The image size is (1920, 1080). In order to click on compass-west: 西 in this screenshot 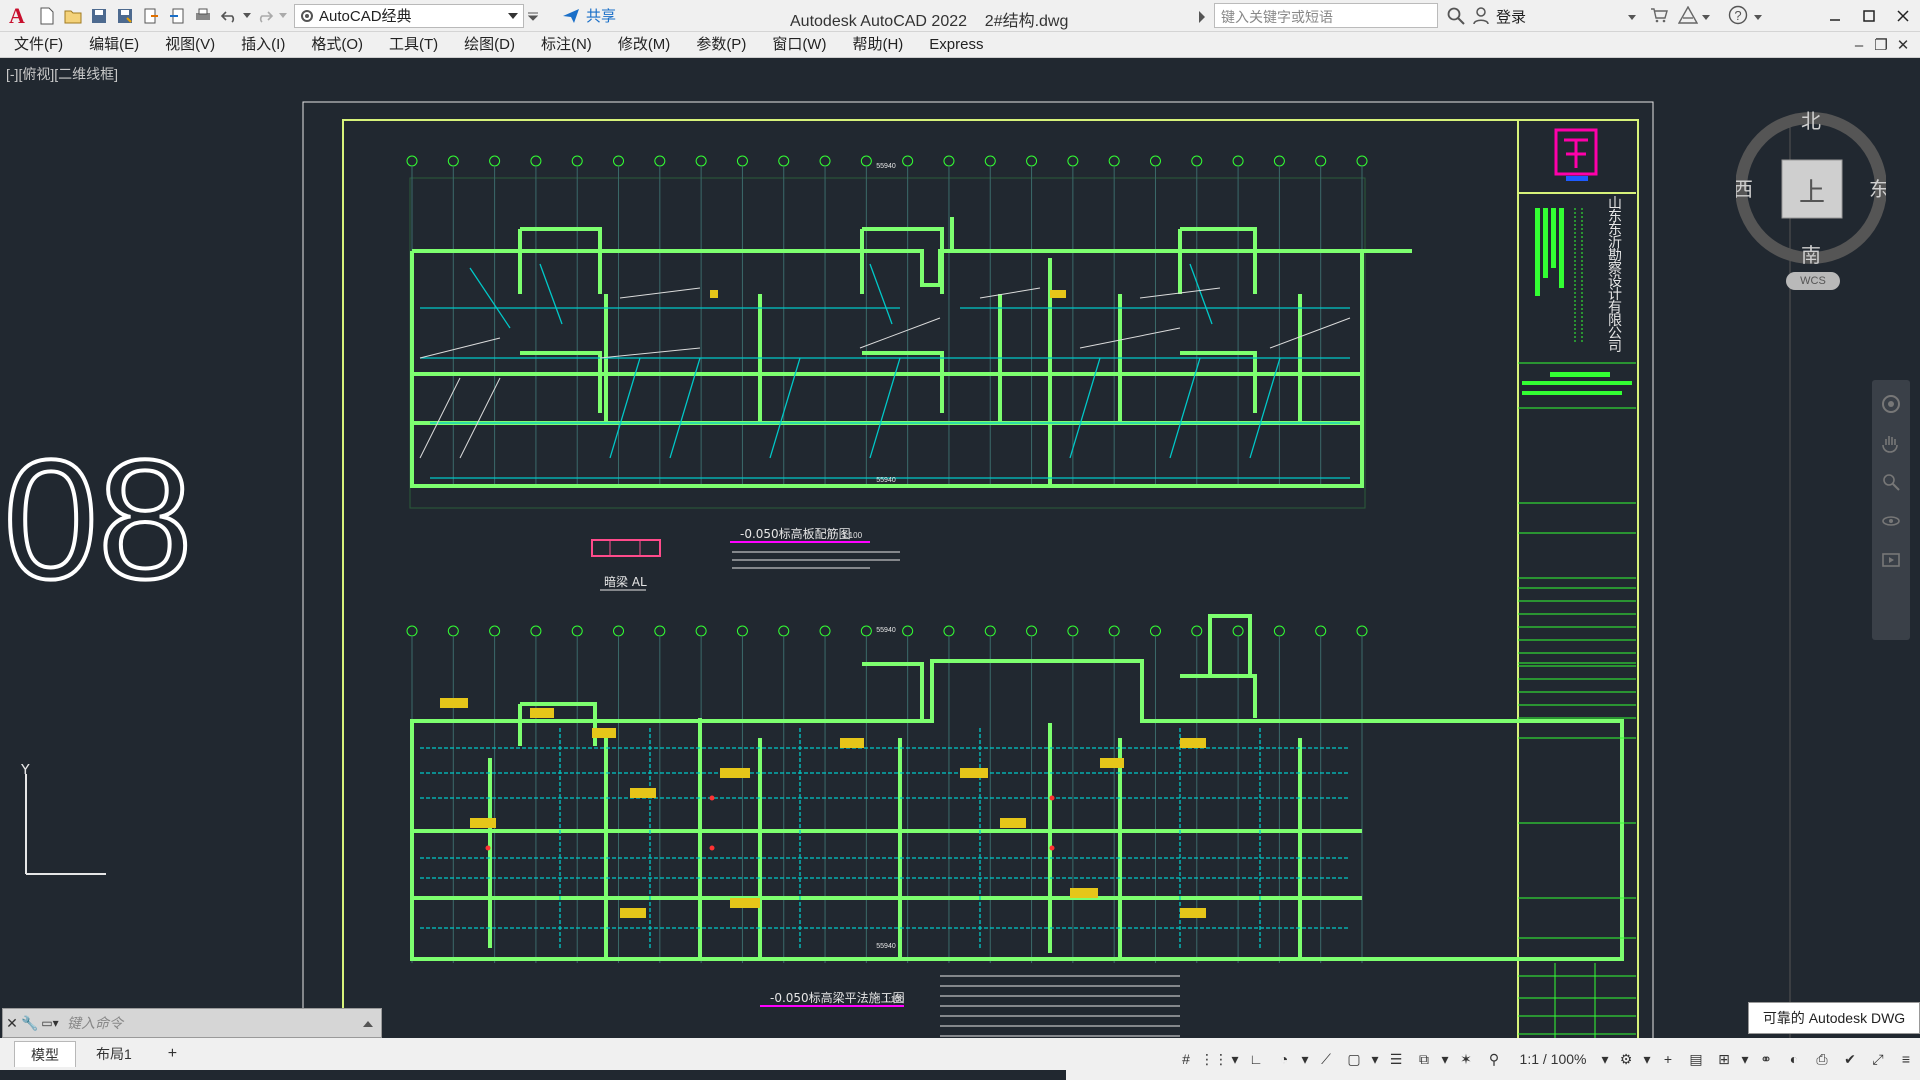, I will do `click(1743, 189)`.